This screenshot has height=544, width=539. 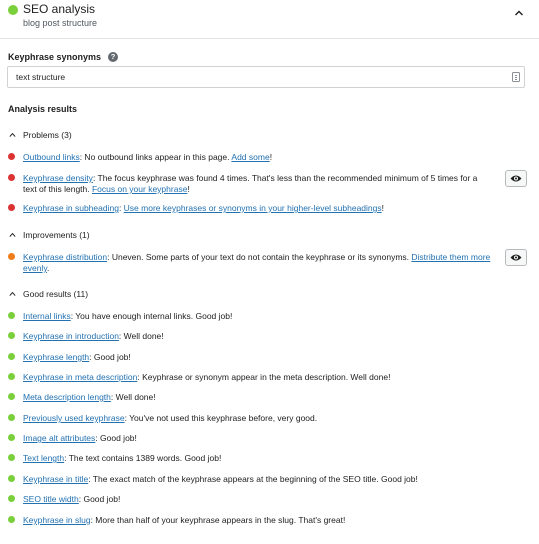 I want to click on seo-analysis-header: SEO analysis blog post structure, so click(x=269, y=19).